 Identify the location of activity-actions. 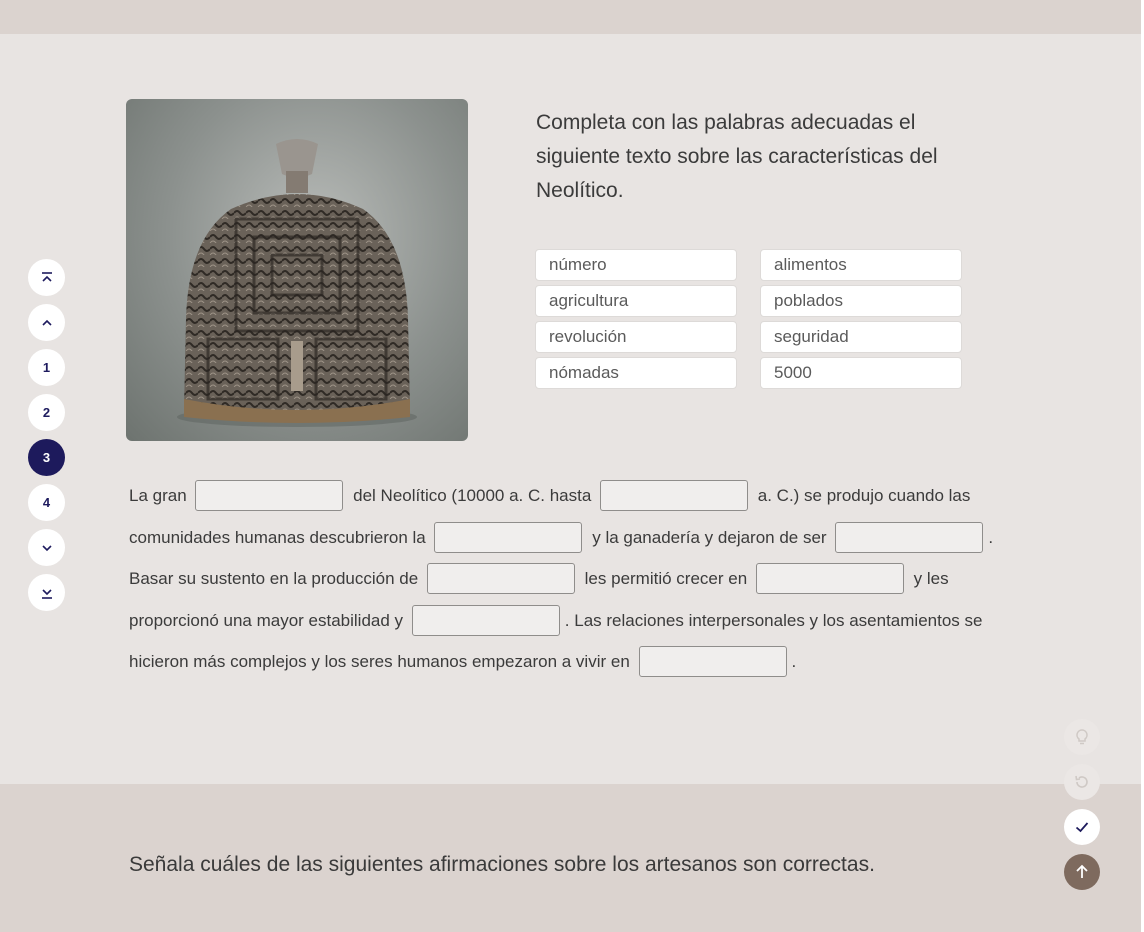
(1082, 809).